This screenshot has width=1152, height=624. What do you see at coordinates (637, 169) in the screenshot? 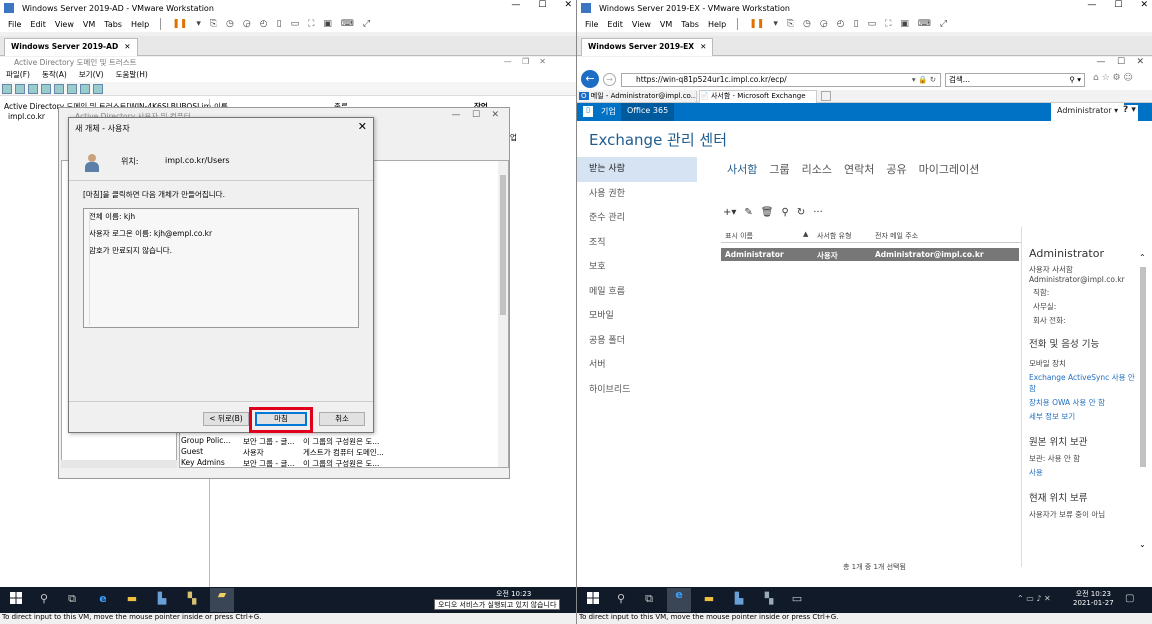
I see `nav-recipients: 받는 사람` at bounding box center [637, 169].